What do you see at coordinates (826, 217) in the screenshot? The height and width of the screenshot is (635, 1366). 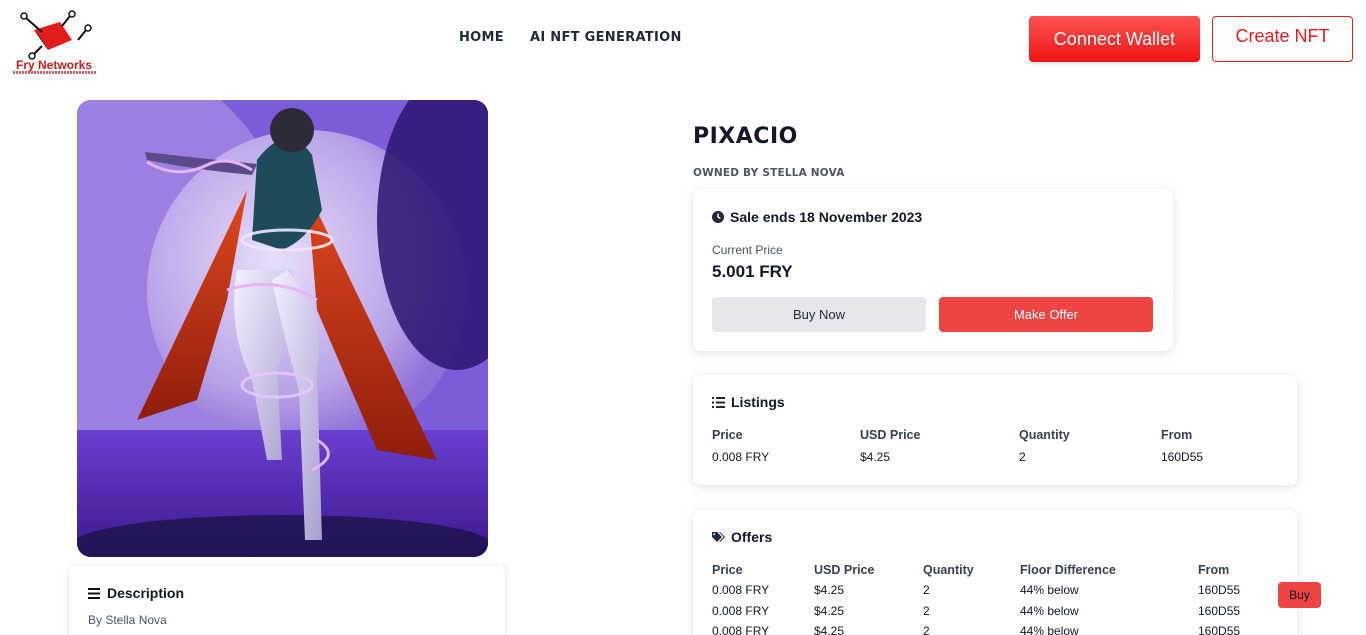 I see `sale-ends-text: Sale ends 18 November 2023` at bounding box center [826, 217].